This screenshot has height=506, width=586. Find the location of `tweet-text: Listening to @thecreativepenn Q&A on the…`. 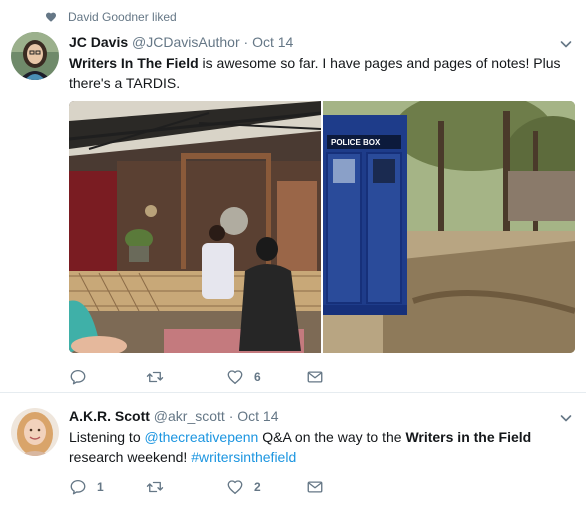

tweet-text: Listening to @thecreativepenn Q&A on the… is located at coordinates (319, 447).